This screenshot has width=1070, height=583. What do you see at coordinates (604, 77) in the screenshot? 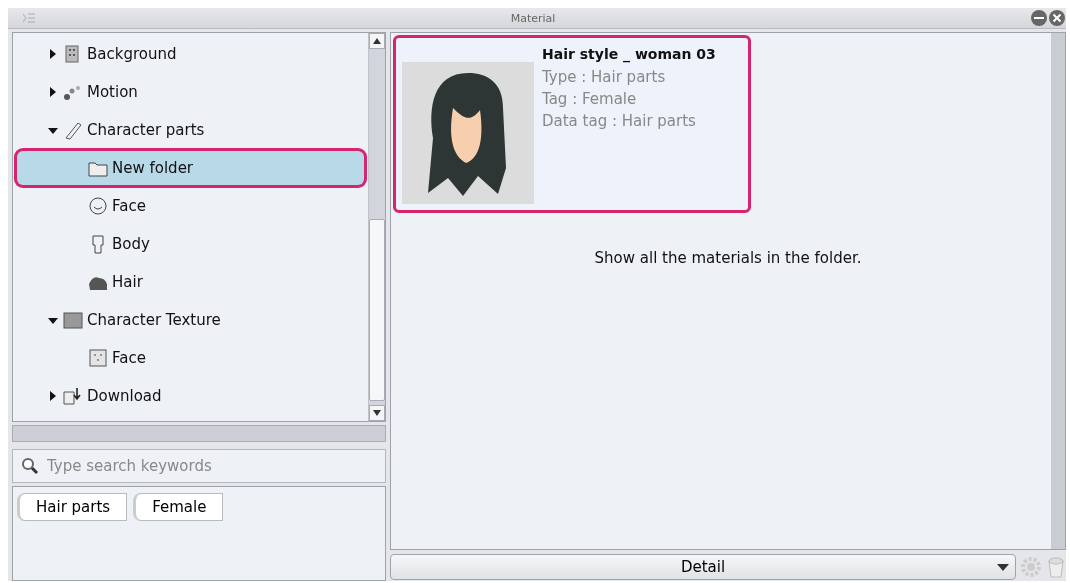
I see `material-detail: Type : Hair parts` at bounding box center [604, 77].